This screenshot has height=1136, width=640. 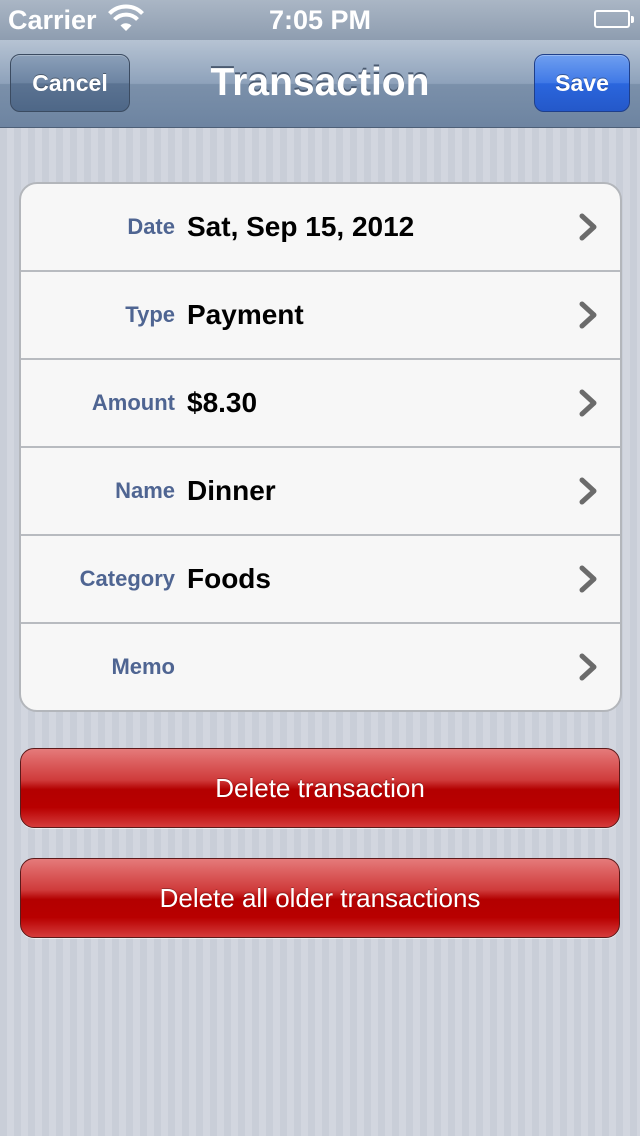 I want to click on battery-icon, so click(x=614, y=19).